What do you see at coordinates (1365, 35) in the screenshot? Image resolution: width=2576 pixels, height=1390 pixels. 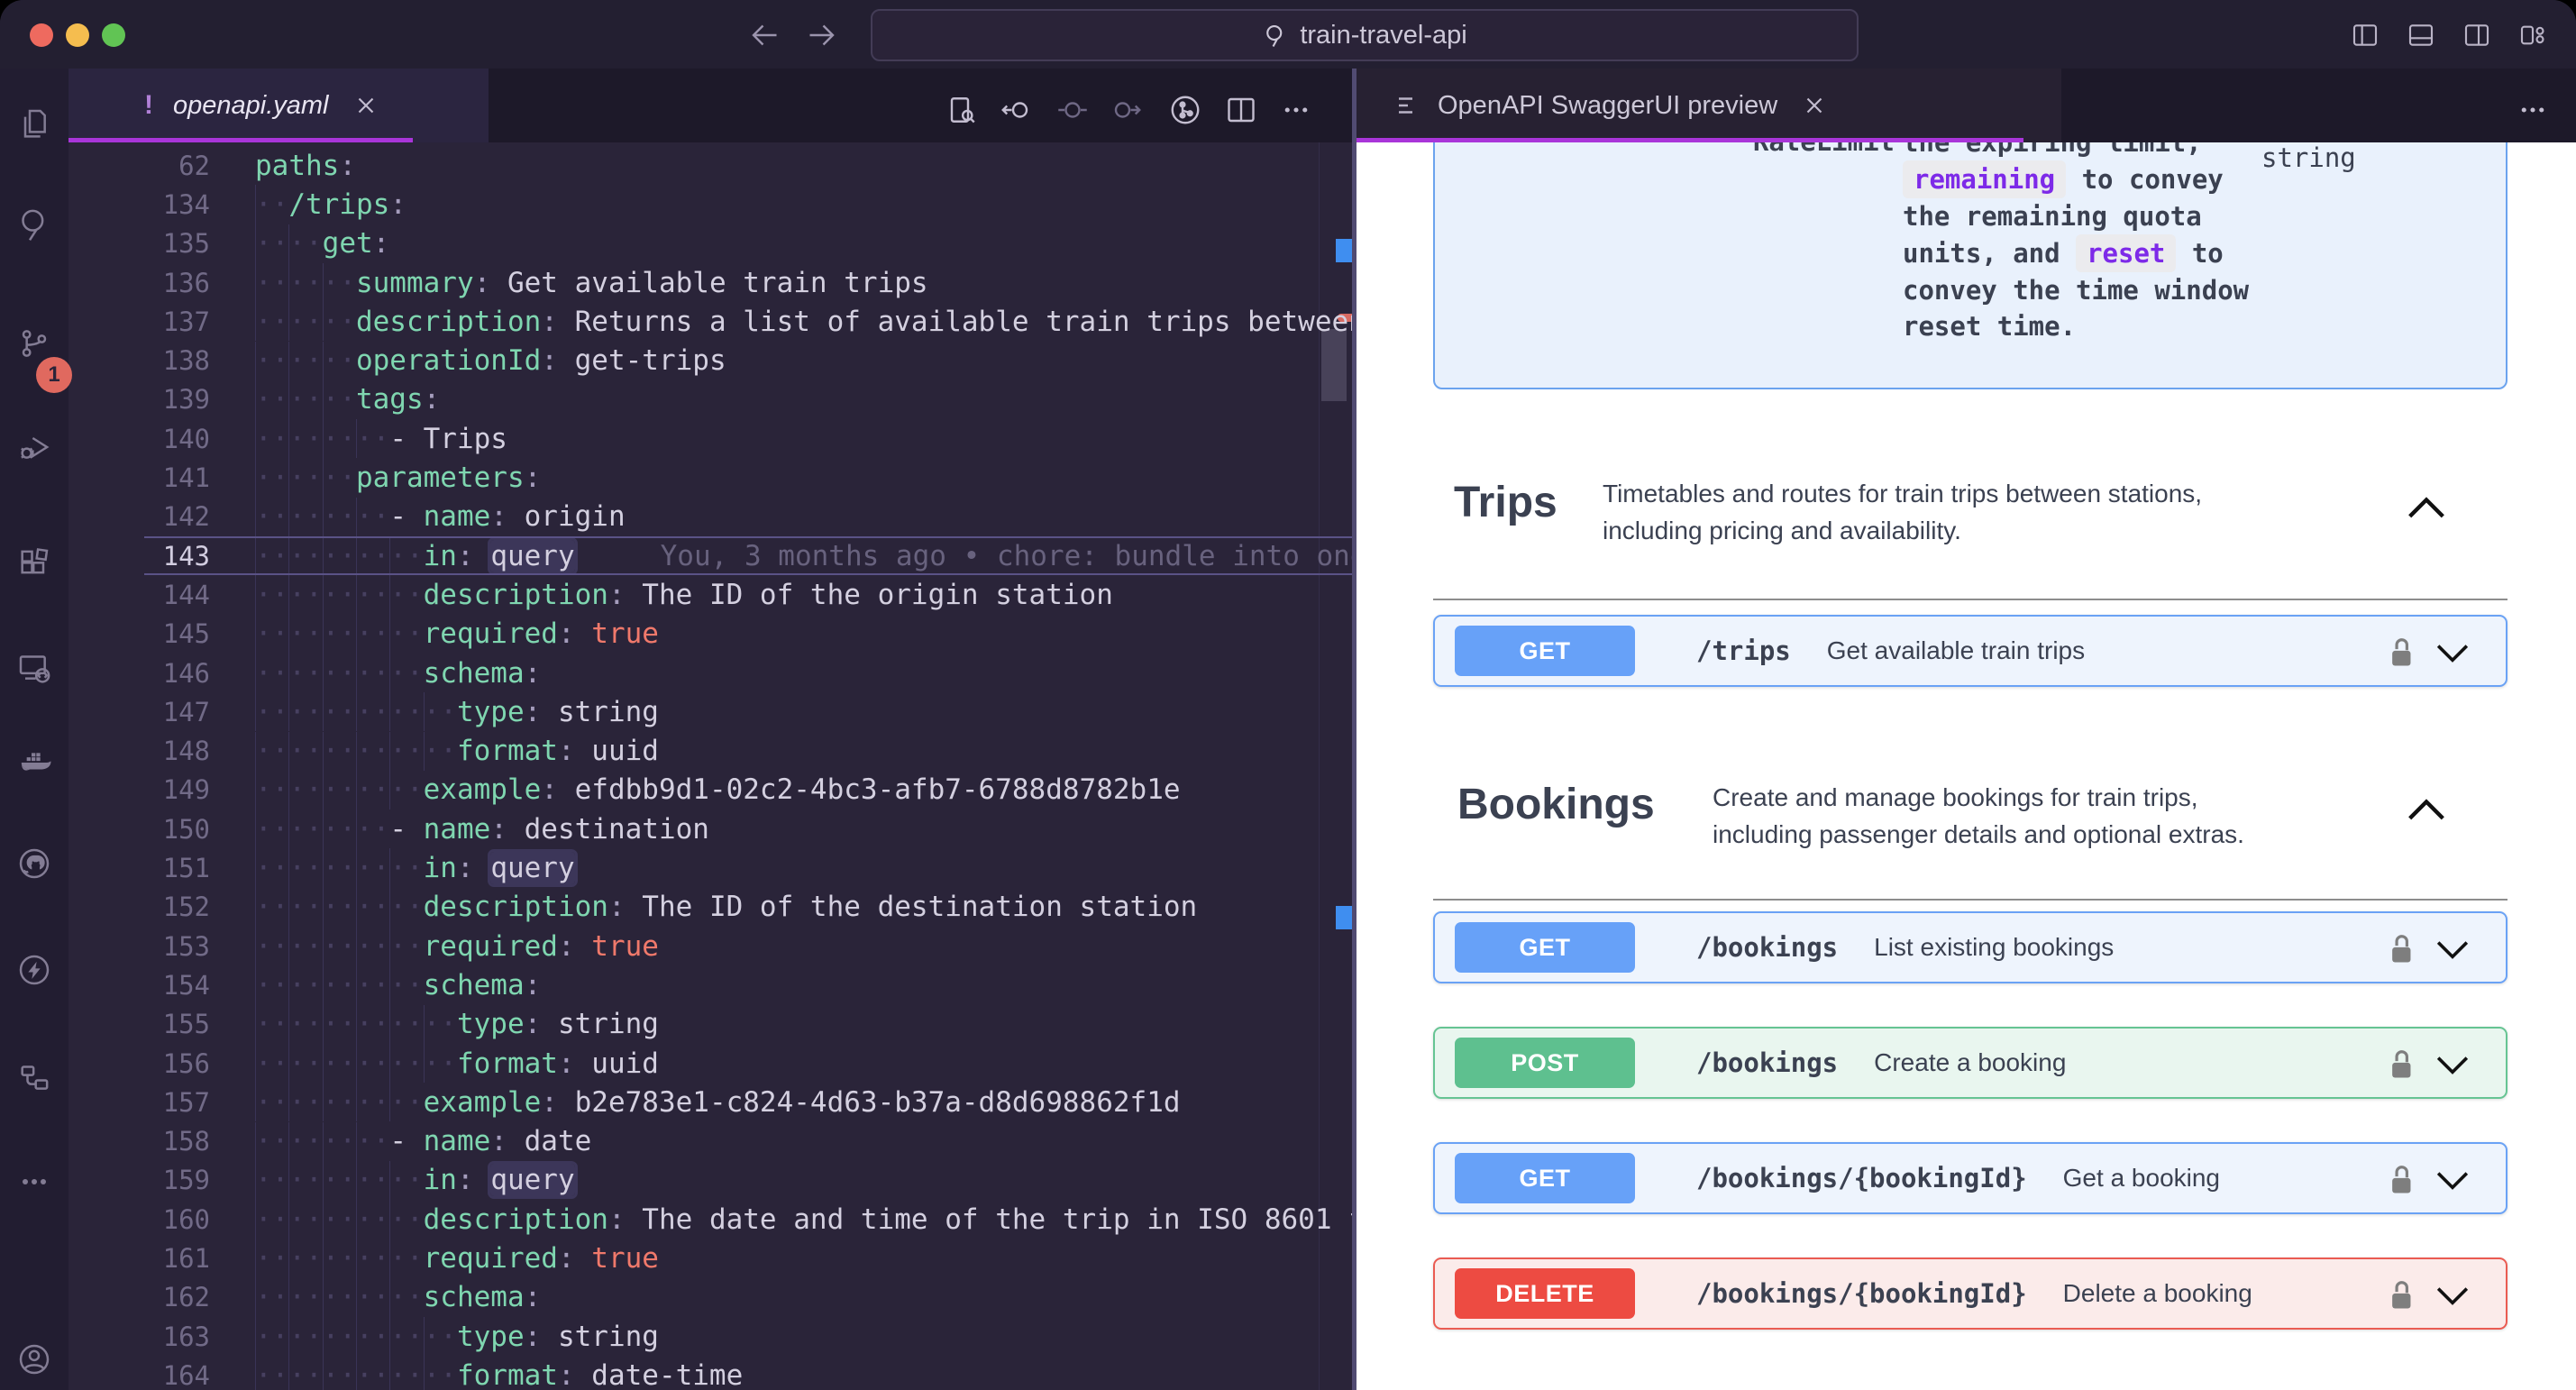 I see `command-center-search: train-travel-api` at bounding box center [1365, 35].